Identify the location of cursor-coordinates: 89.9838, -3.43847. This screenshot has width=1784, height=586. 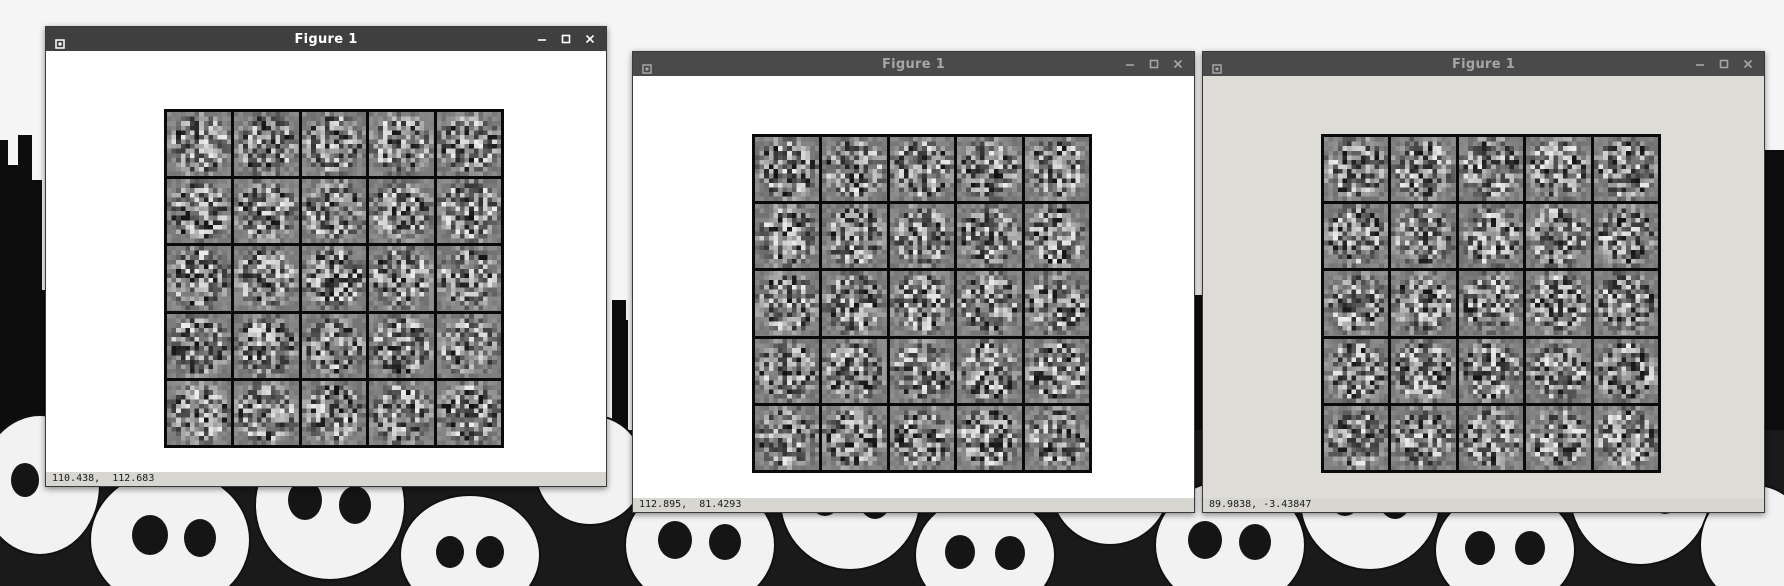
(1260, 504).